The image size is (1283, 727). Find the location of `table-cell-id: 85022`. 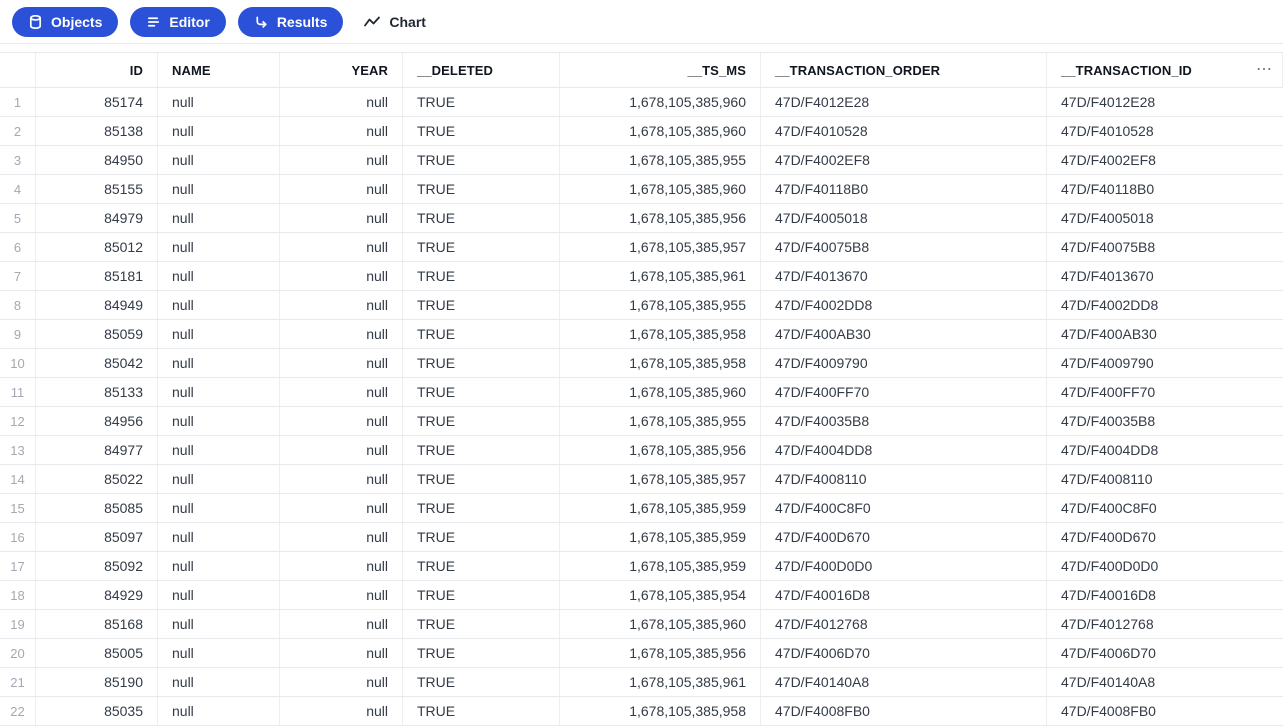

table-cell-id: 85022 is located at coordinates (97, 479).